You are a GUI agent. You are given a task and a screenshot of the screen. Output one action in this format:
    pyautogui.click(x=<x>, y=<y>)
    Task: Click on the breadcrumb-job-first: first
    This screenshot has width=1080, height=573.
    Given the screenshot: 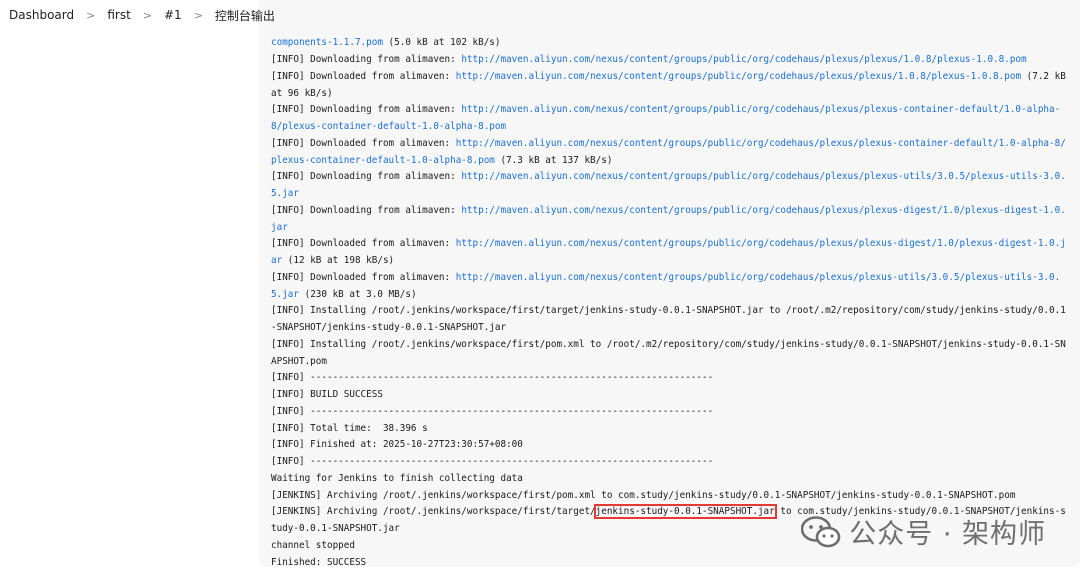 What is the action you would take?
    pyautogui.click(x=118, y=15)
    